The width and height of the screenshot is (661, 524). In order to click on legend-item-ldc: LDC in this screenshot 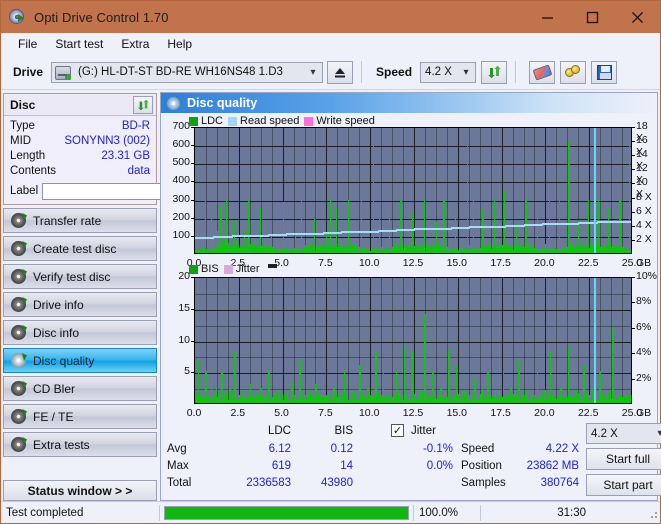, I will do `click(206, 121)`.